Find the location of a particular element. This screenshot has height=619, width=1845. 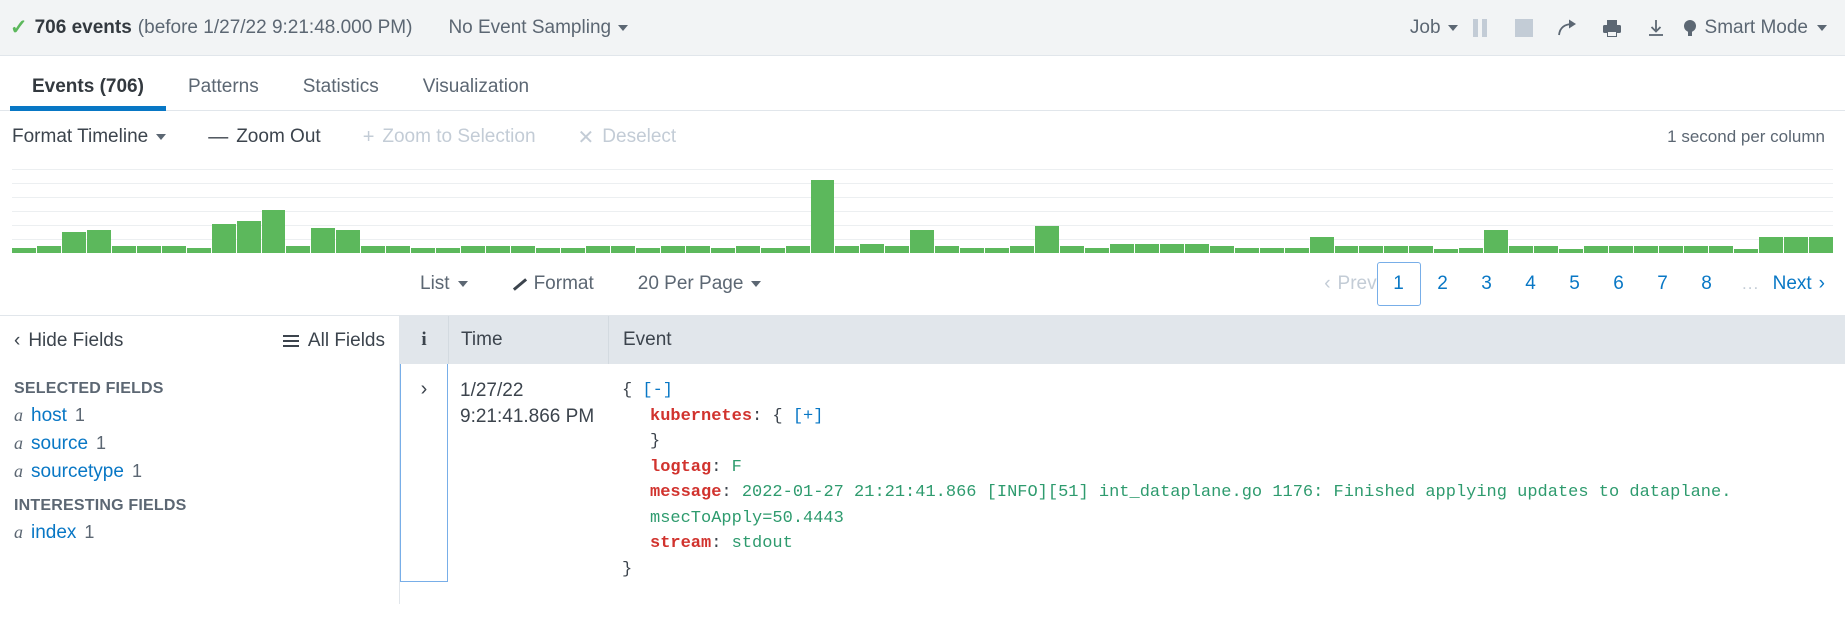

event-json-key: logtag is located at coordinates (680, 467).